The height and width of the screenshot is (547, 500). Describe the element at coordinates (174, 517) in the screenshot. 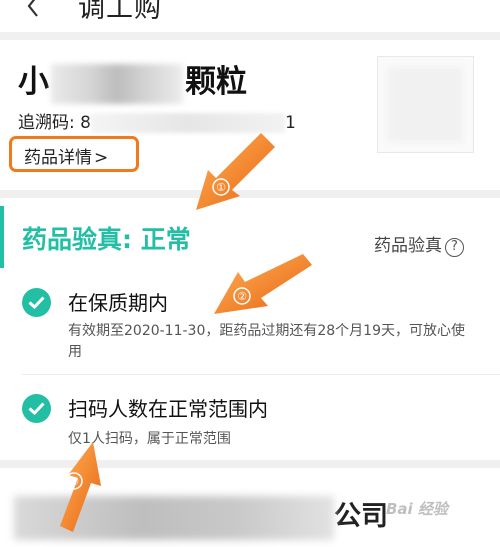

I see `redacted-company-blur` at that location.